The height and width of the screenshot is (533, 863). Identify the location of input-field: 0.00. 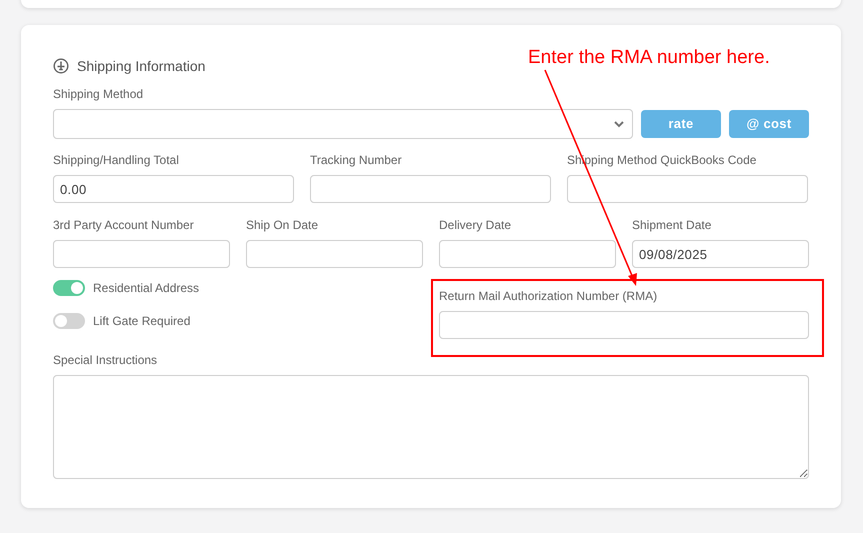
(173, 189).